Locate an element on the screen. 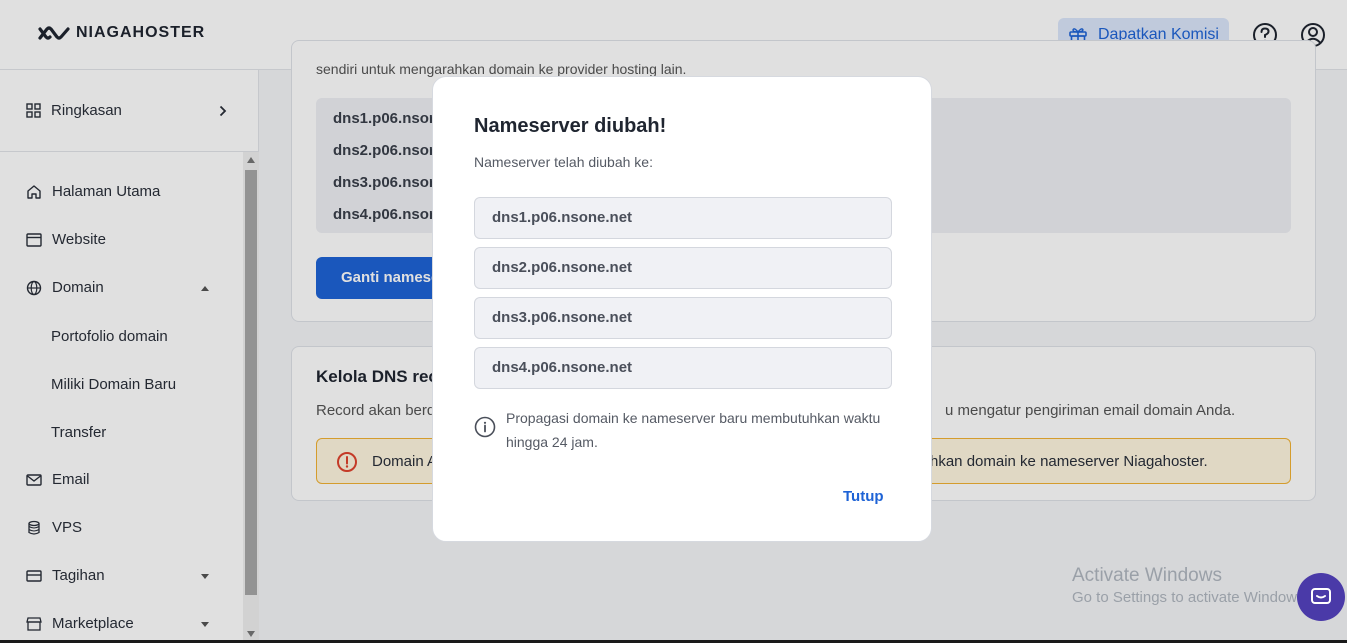  chat-support-button is located at coordinates (1321, 597).